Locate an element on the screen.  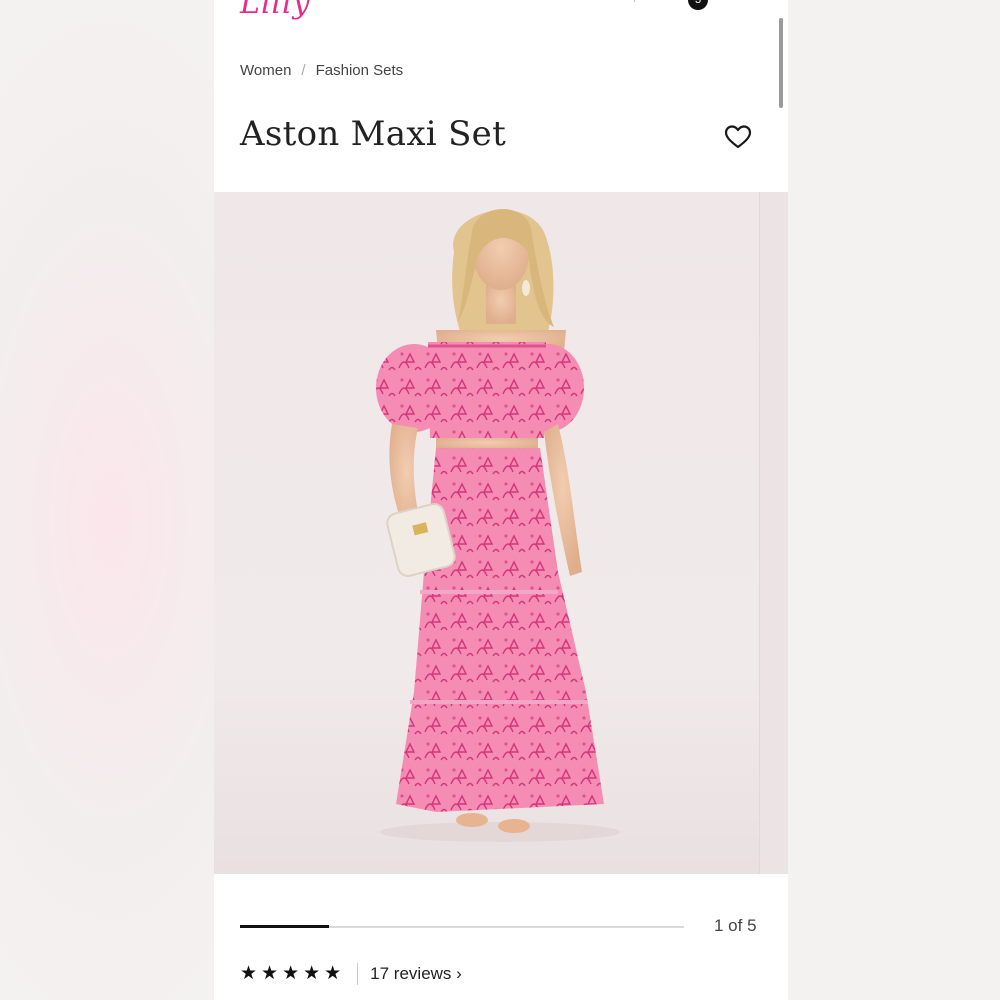
gallery-pager: 1 of 5 is located at coordinates (735, 925).